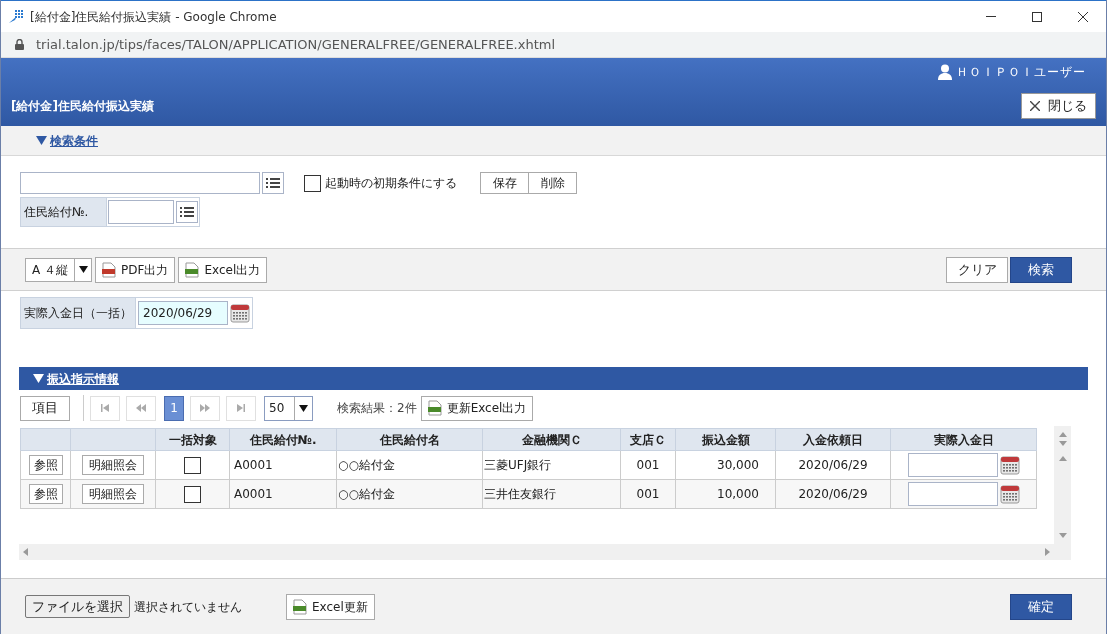 This screenshot has height=634, width=1107. What do you see at coordinates (83, 378) in the screenshot?
I see `transfer-section-link: 振込指示情報` at bounding box center [83, 378].